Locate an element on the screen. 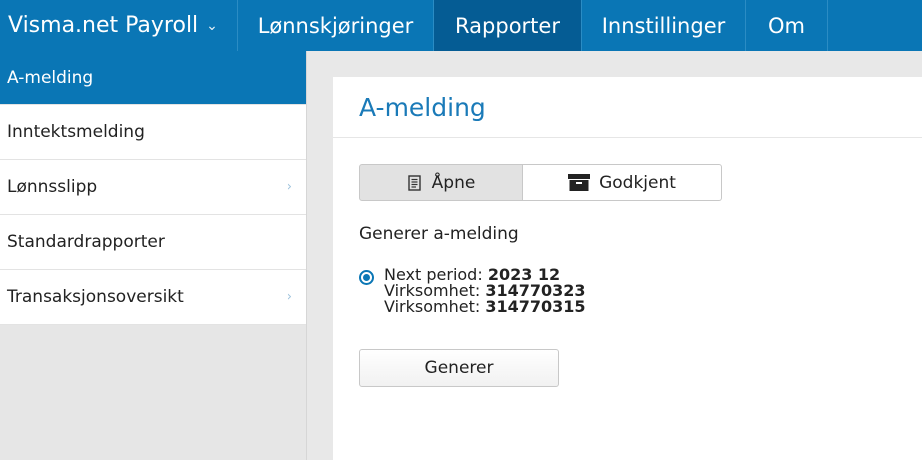 This screenshot has height=460, width=922. section-heading: Generer a-melding is located at coordinates (439, 234).